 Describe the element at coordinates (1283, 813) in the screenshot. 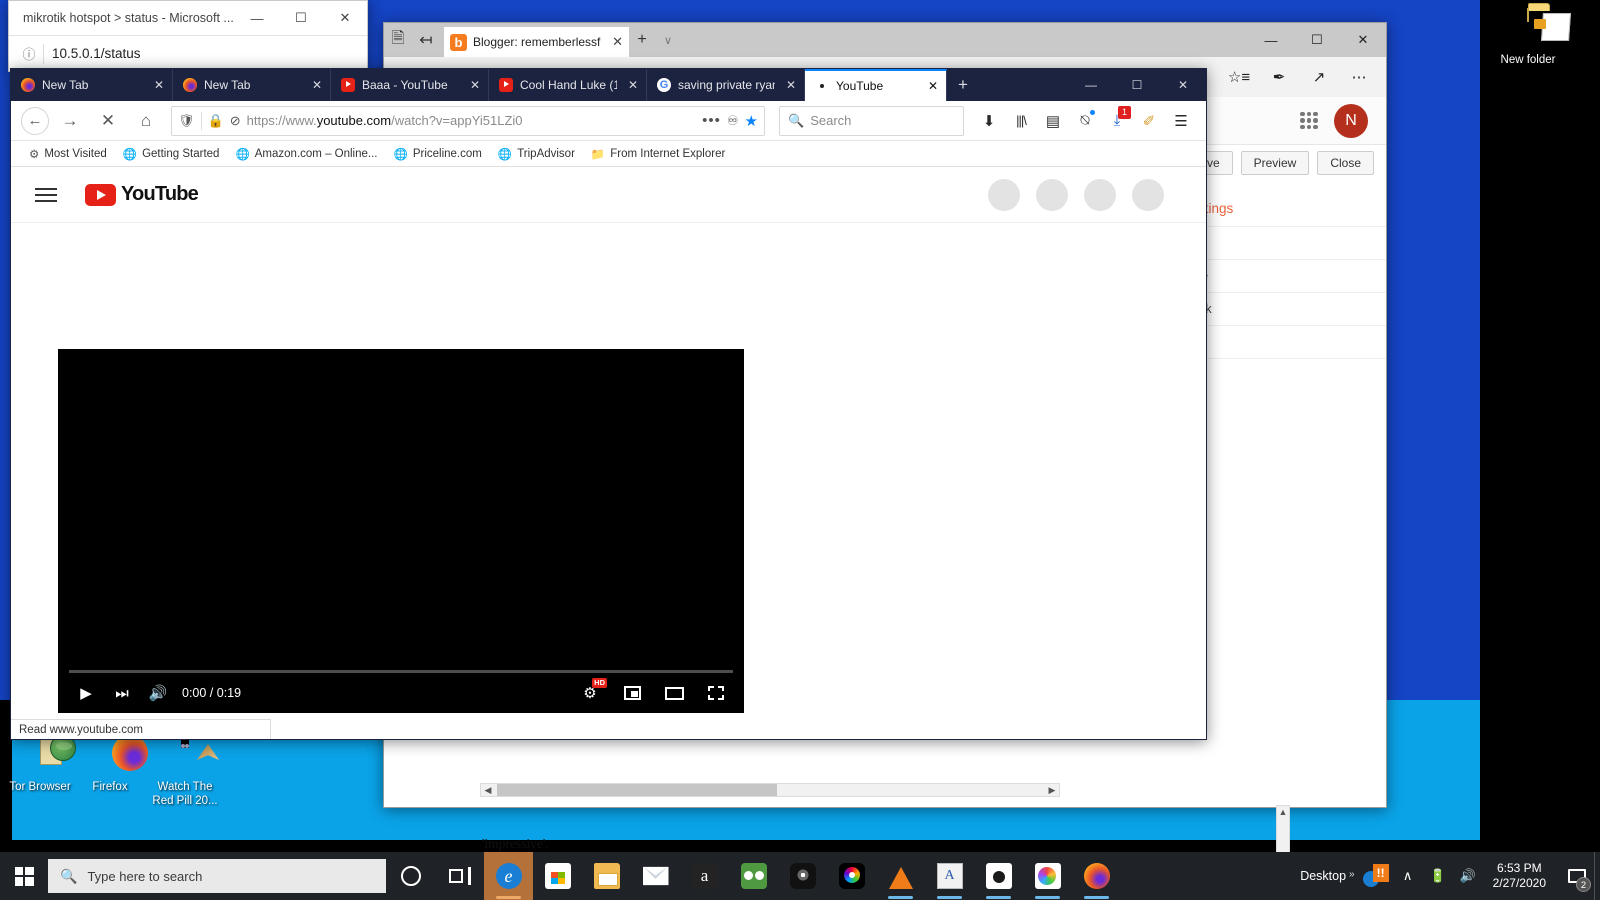

I see `scroll-up-arrow: ▲` at that location.